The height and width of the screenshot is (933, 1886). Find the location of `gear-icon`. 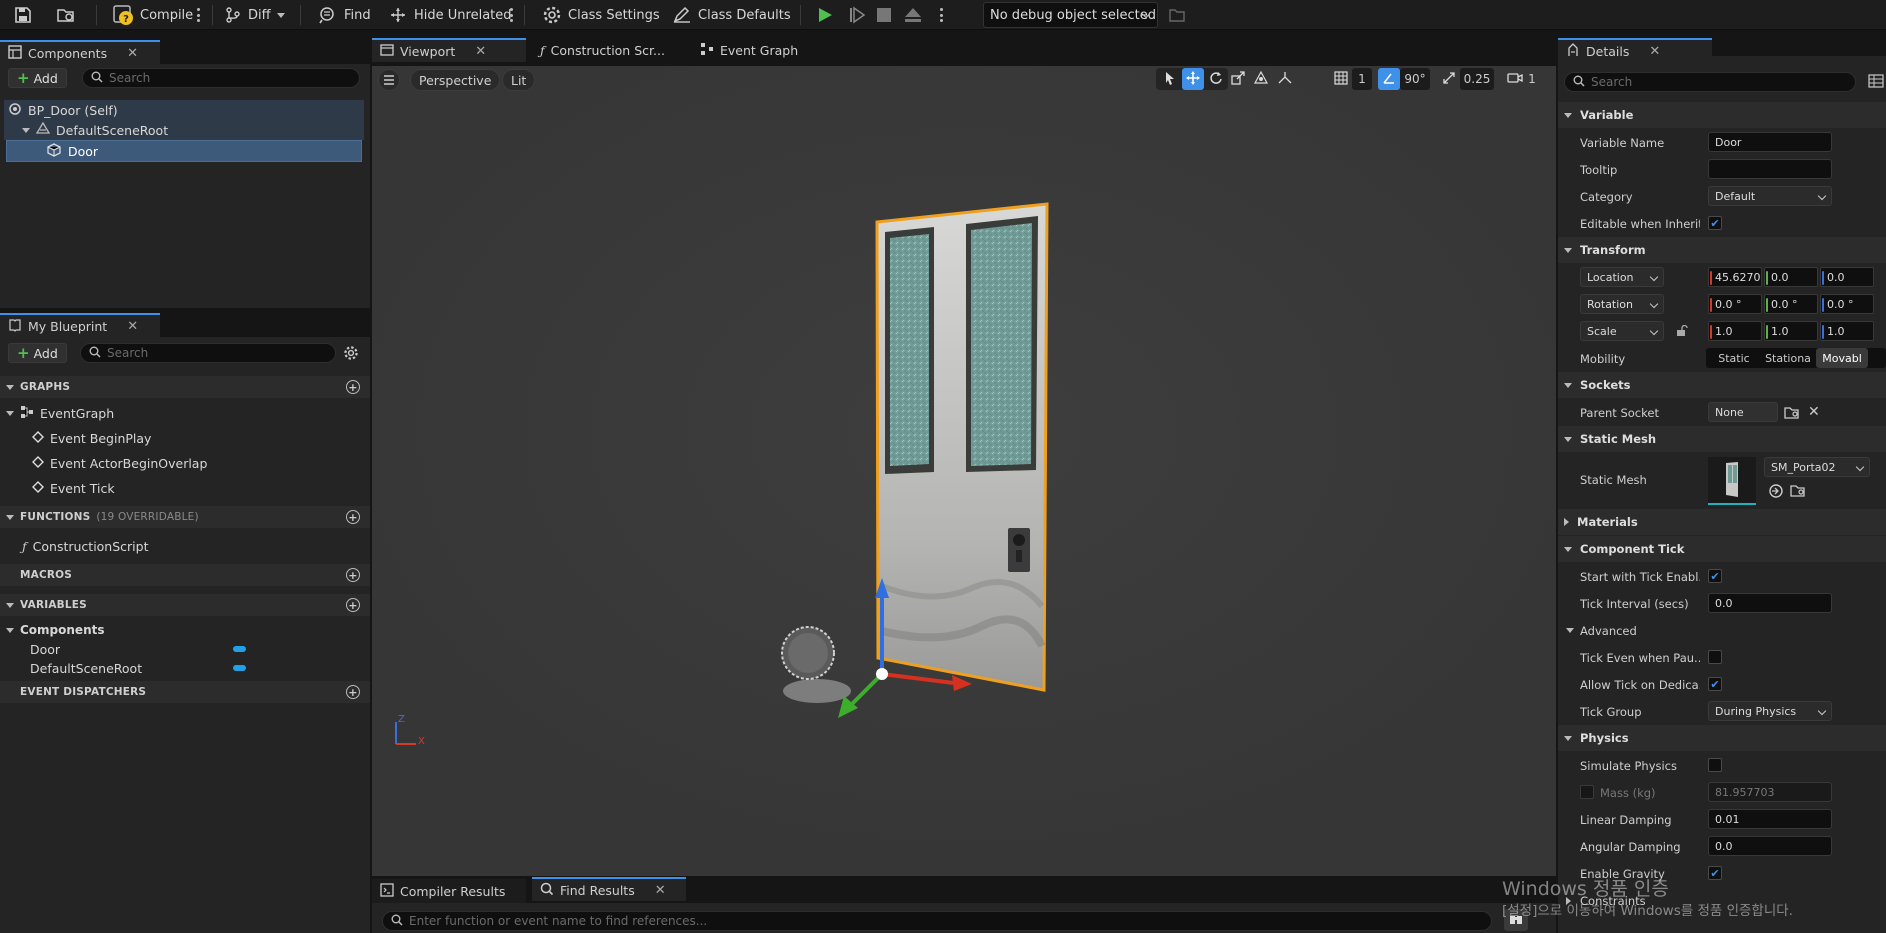

gear-icon is located at coordinates (351, 354).